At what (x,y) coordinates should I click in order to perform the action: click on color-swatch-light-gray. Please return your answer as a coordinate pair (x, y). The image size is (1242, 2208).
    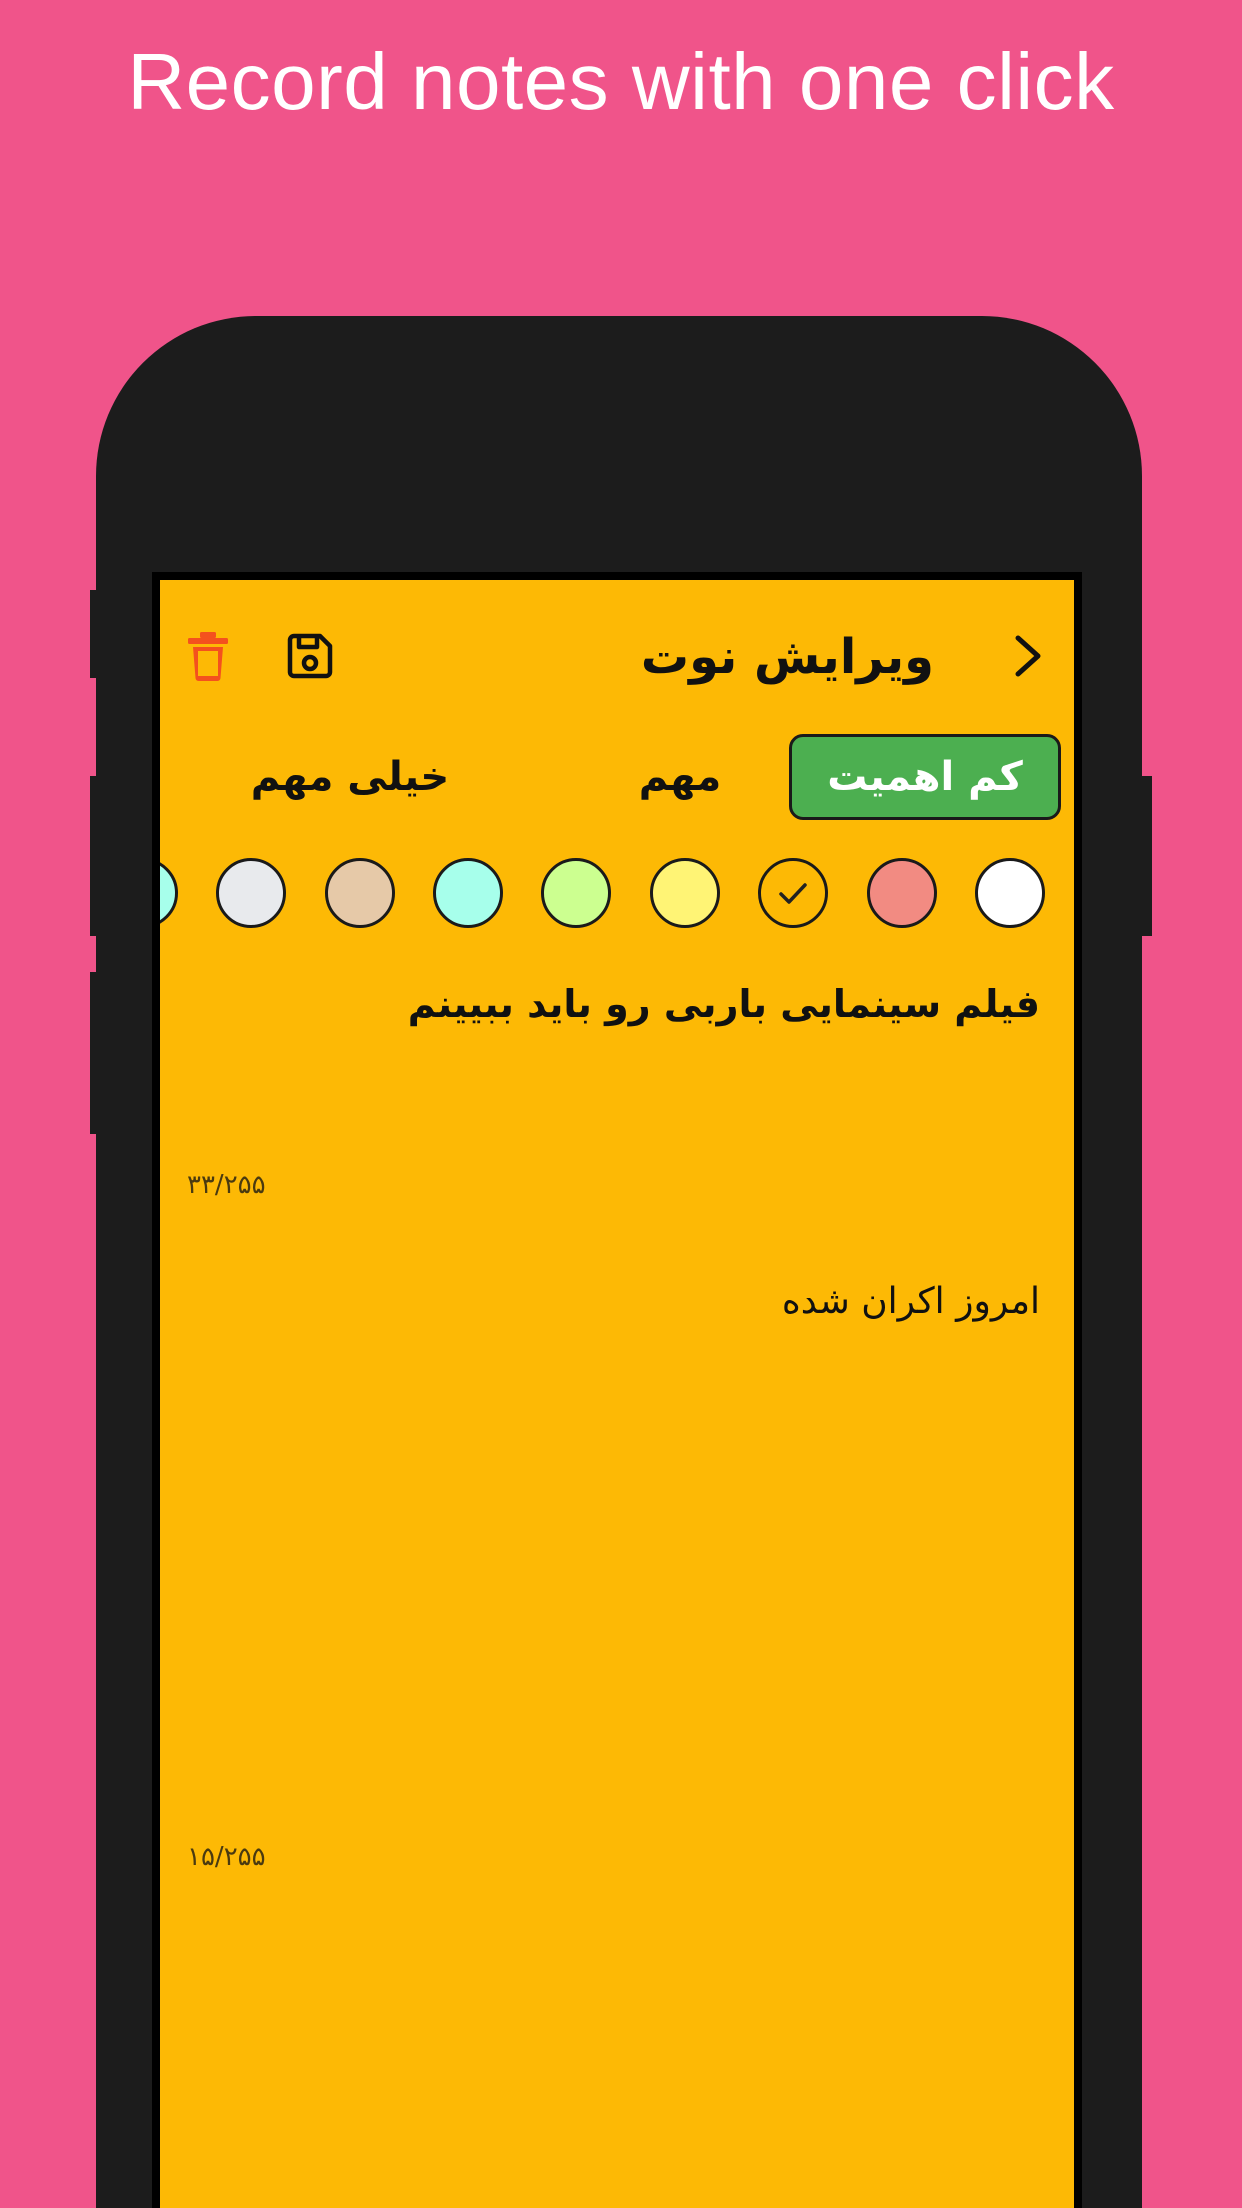
    Looking at the image, I should click on (251, 893).